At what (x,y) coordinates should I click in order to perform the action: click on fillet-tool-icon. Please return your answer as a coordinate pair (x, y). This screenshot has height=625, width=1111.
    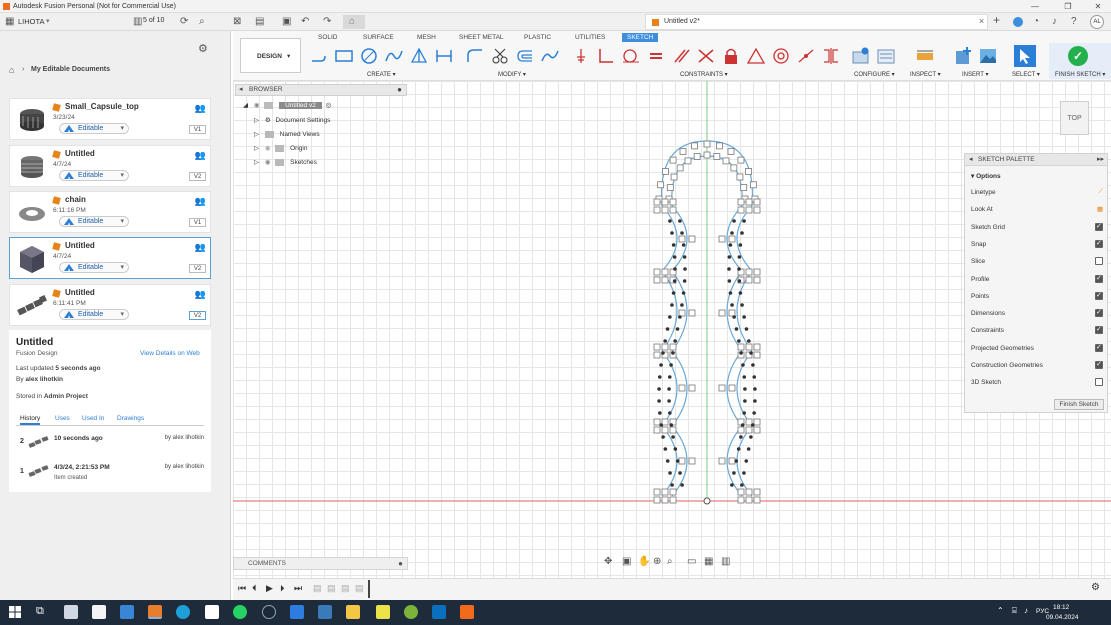
    Looking at the image, I should click on (475, 56).